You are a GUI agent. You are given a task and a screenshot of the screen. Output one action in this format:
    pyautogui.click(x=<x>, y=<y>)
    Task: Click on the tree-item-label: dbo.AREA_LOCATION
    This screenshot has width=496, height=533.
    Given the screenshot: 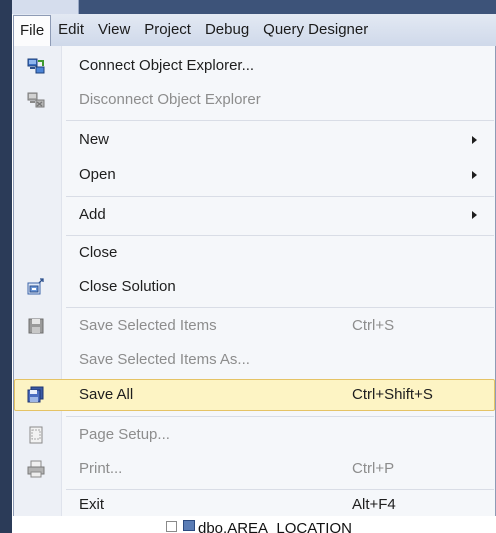 What is the action you would take?
    pyautogui.click(x=275, y=526)
    